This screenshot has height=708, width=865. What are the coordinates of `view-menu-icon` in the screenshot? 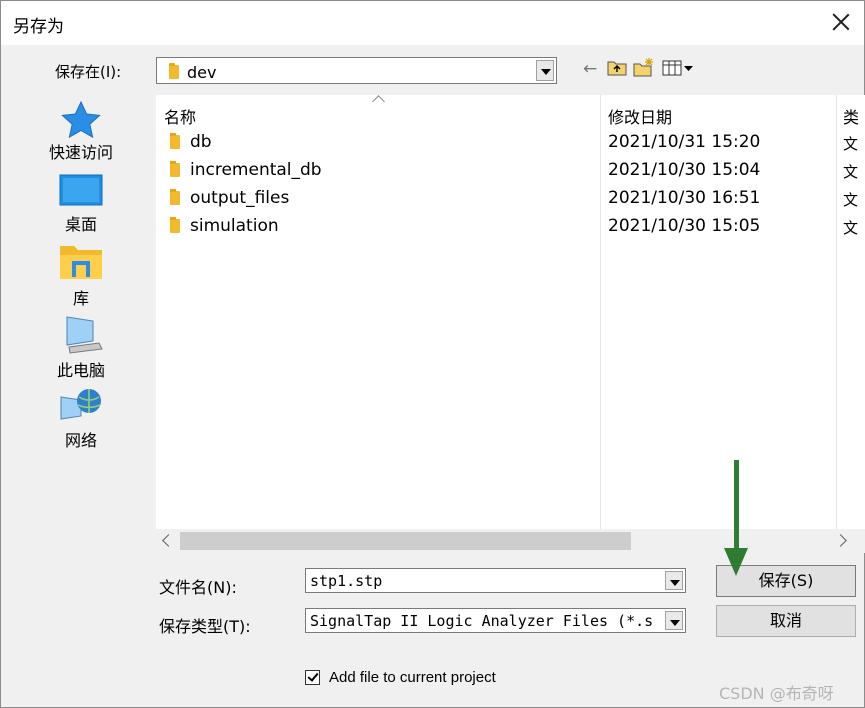 It's located at (679, 69).